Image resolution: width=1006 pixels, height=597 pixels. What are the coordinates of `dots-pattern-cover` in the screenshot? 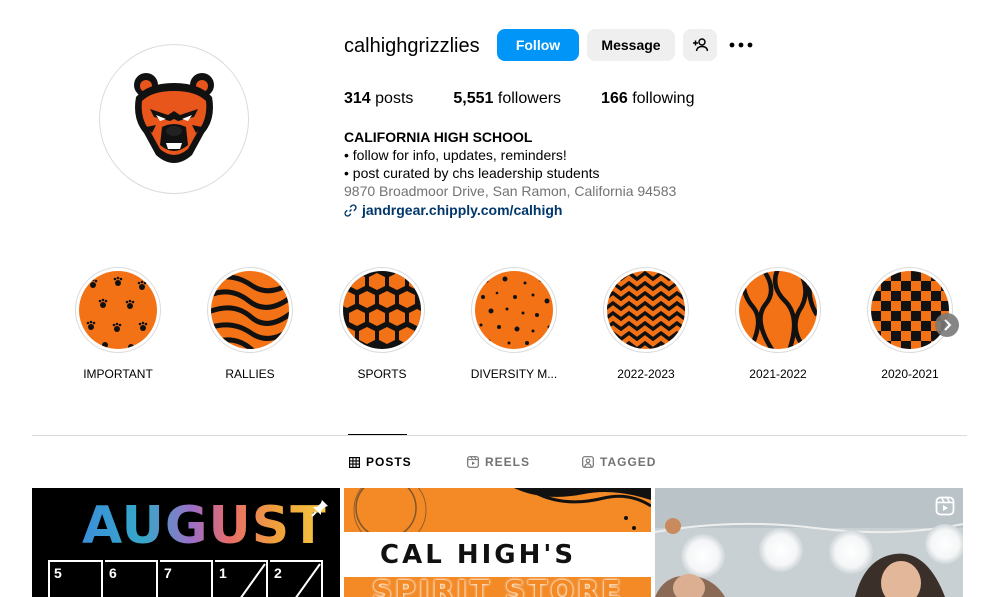 It's located at (514, 310).